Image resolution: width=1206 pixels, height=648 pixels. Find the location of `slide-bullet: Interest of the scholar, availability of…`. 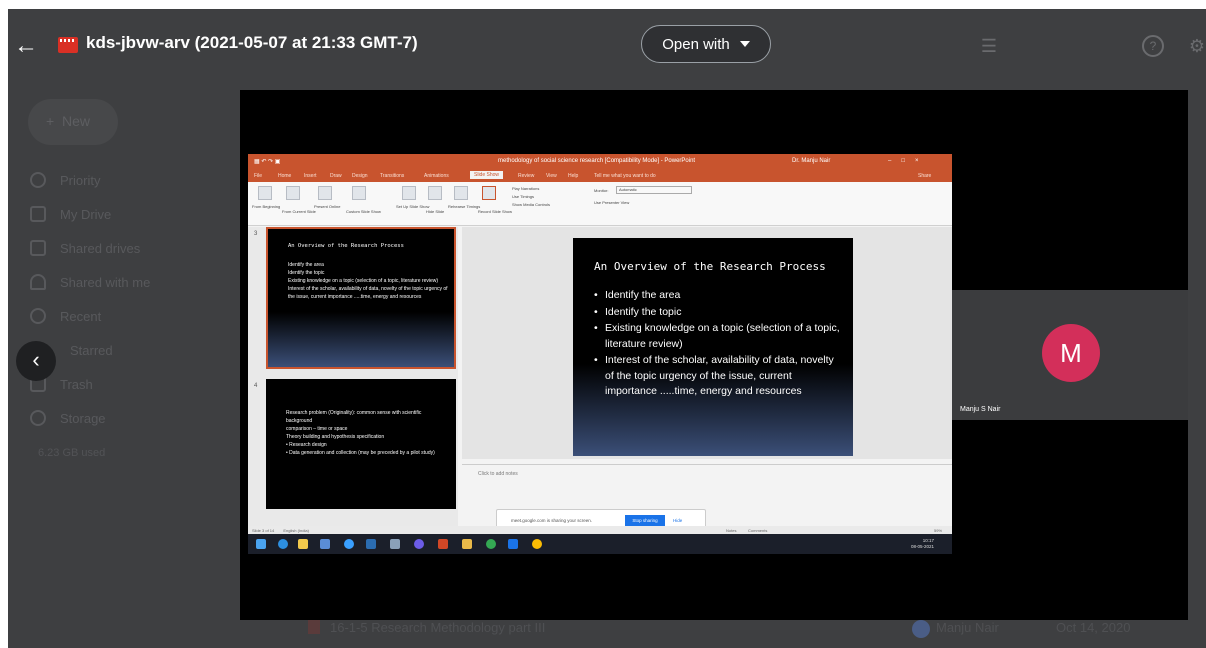

slide-bullet: Interest of the scholar, availability of… is located at coordinates (718, 376).